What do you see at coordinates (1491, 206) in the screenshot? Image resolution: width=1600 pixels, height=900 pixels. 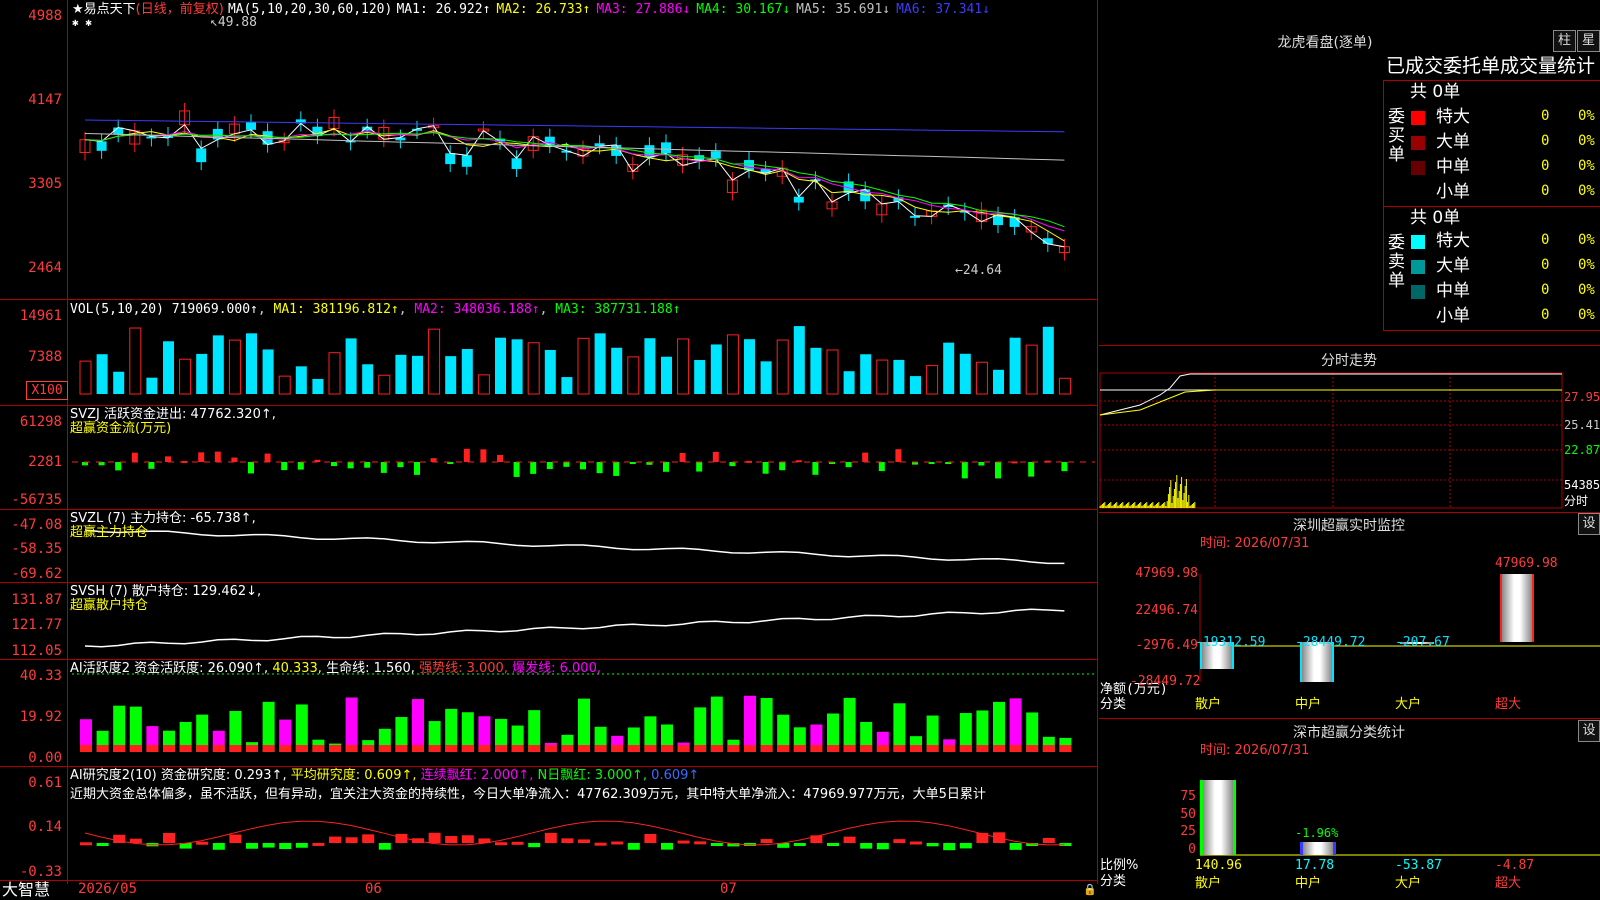 I see `dt-mid-line` at bounding box center [1491, 206].